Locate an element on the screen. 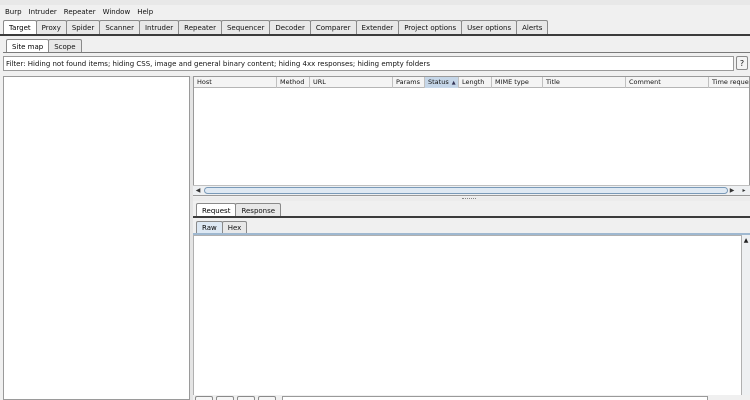 The height and width of the screenshot is (400, 750). tab-scope: Scope is located at coordinates (65, 46).